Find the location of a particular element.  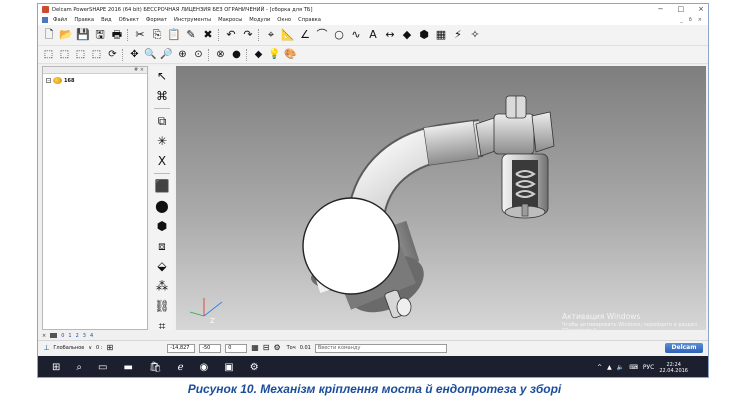

layer-tab-2: 2 is located at coordinates (77, 336).